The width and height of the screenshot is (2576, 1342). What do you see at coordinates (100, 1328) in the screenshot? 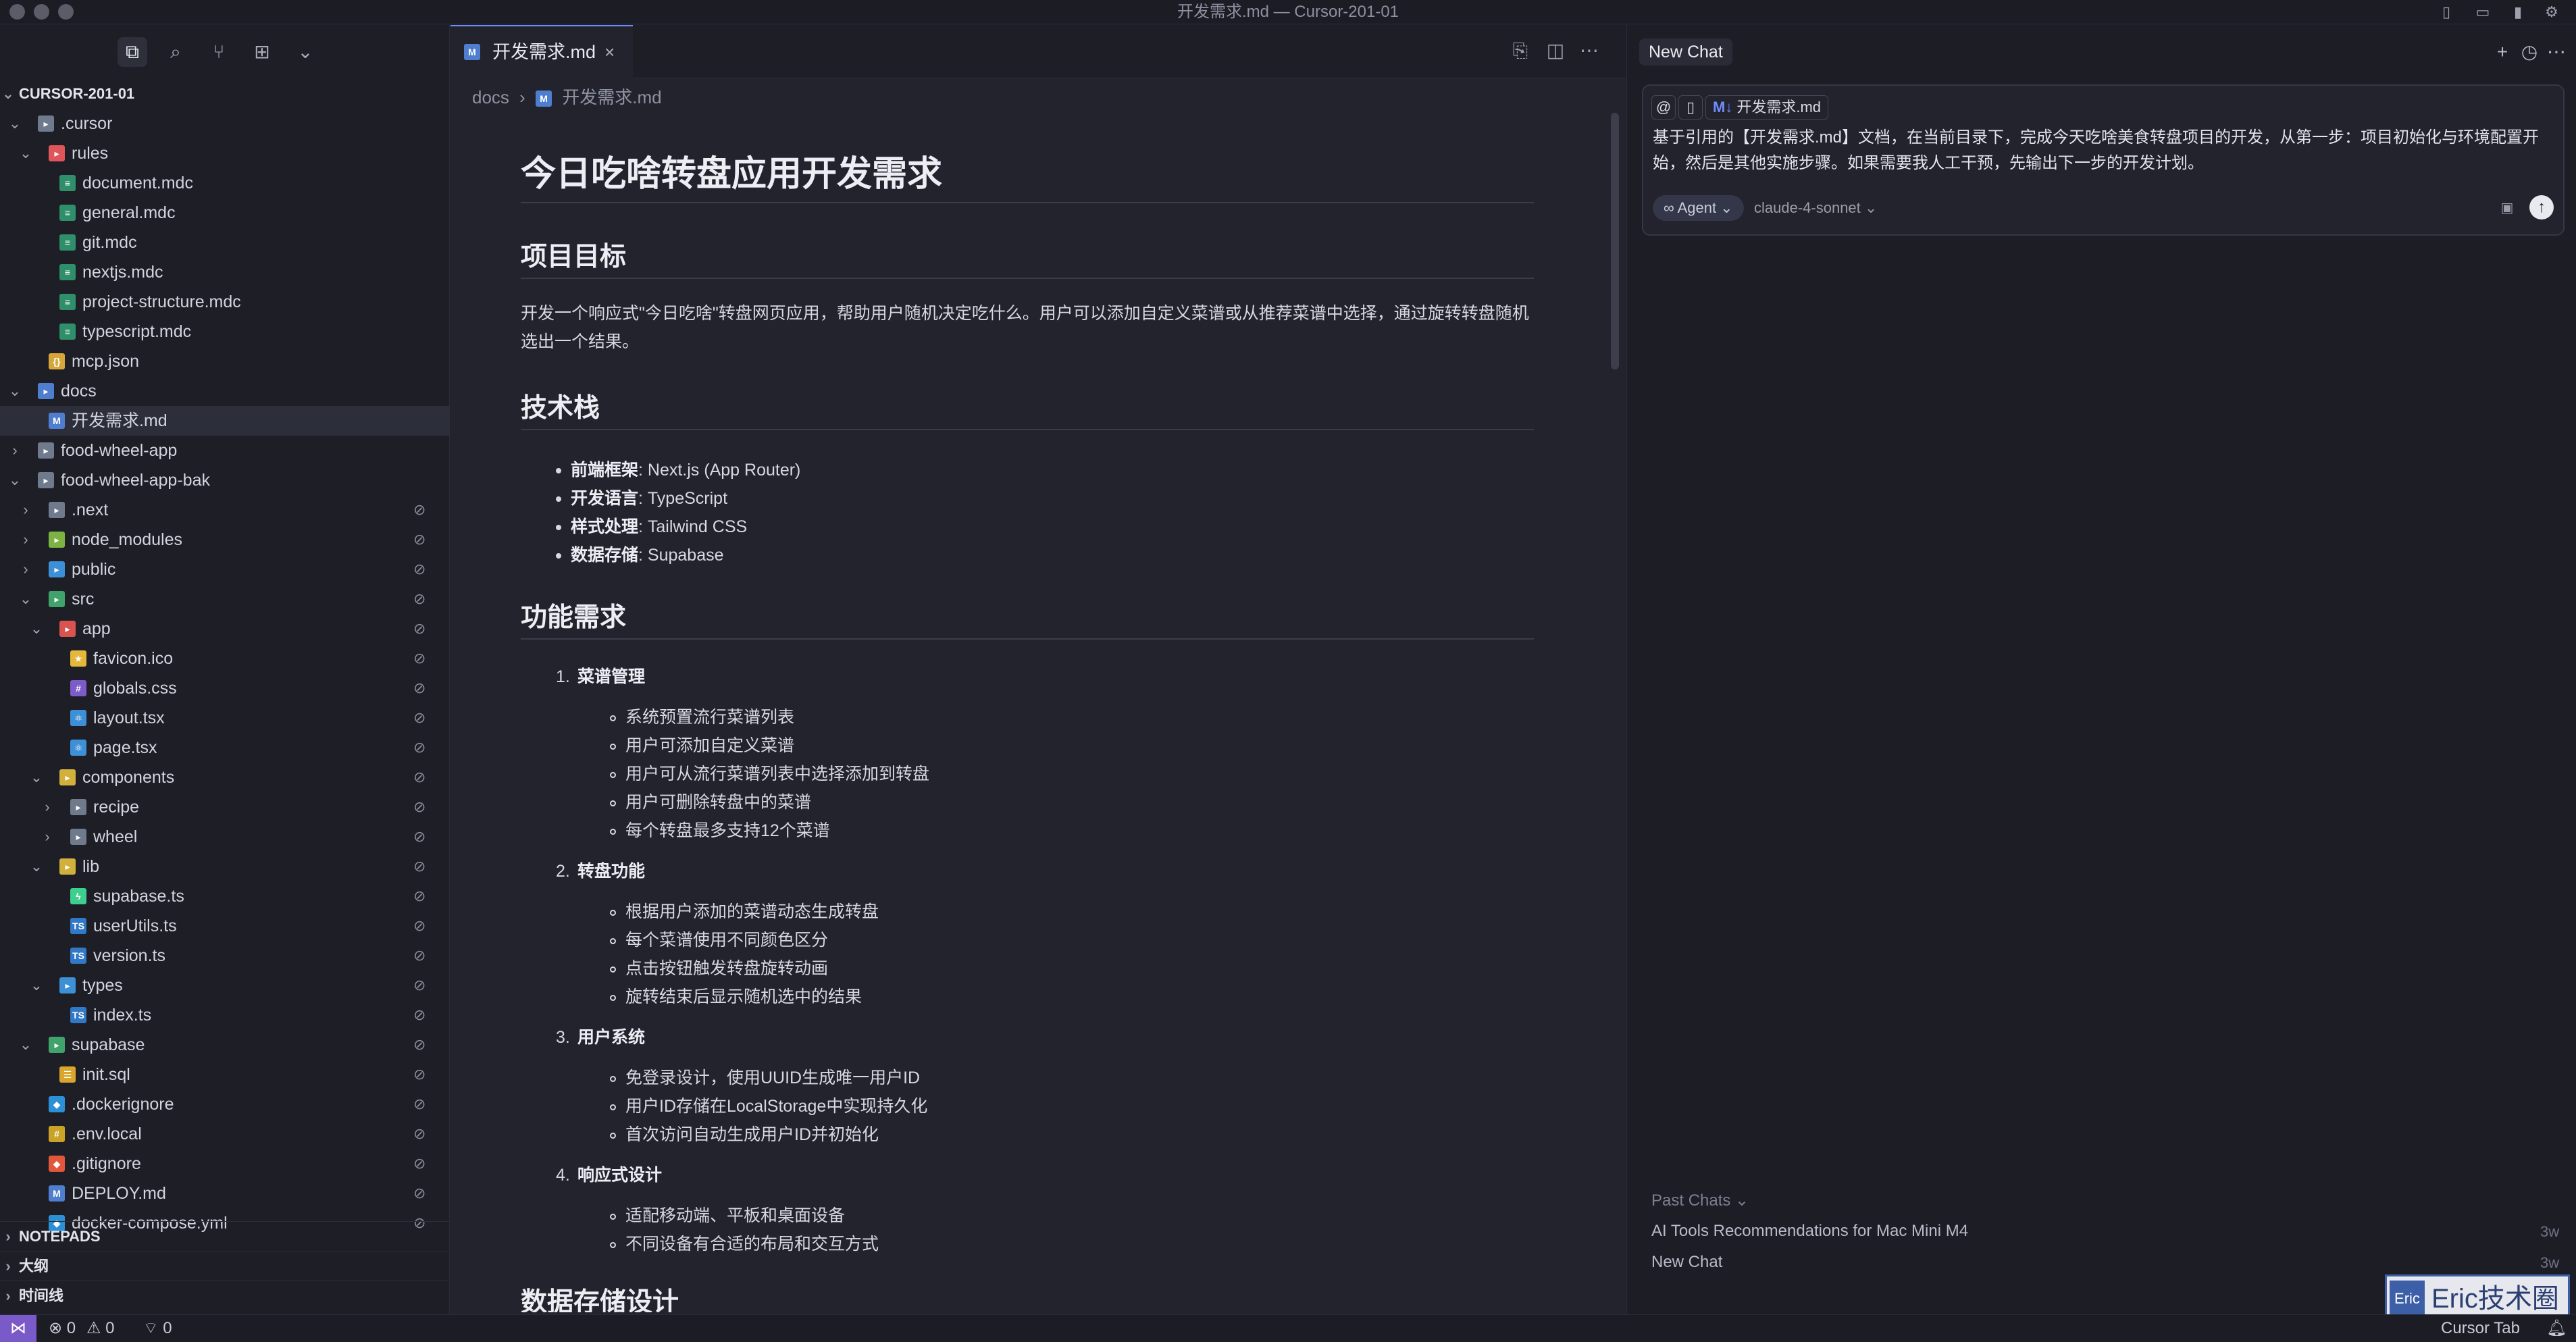
I see `warnings-count: ⚠ 0` at bounding box center [100, 1328].